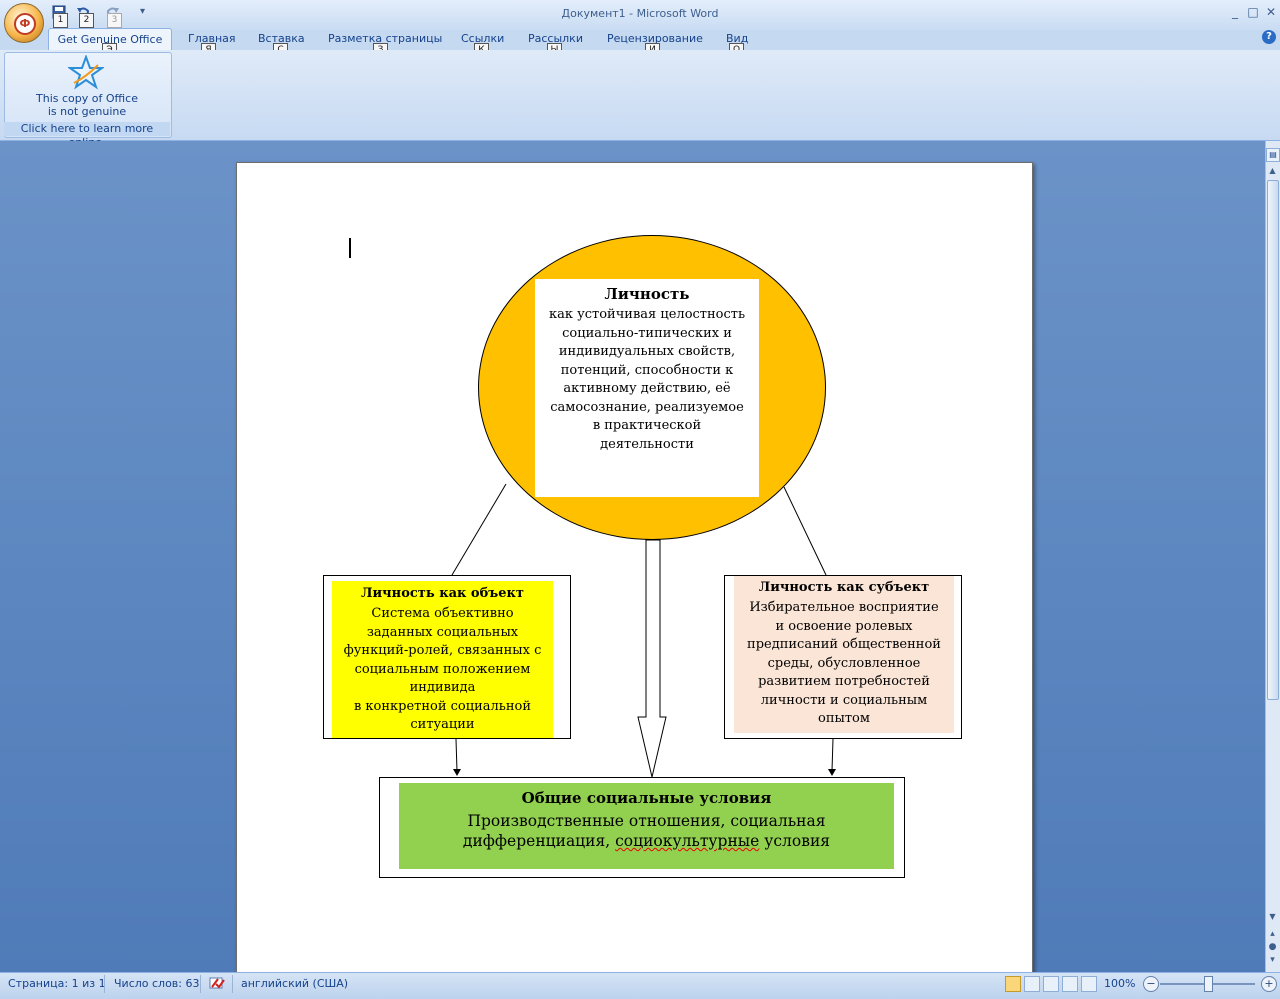 The image size is (1280, 999). Describe the element at coordinates (844, 587) in the screenshot. I see `subject-title: Личность как субъект` at that location.